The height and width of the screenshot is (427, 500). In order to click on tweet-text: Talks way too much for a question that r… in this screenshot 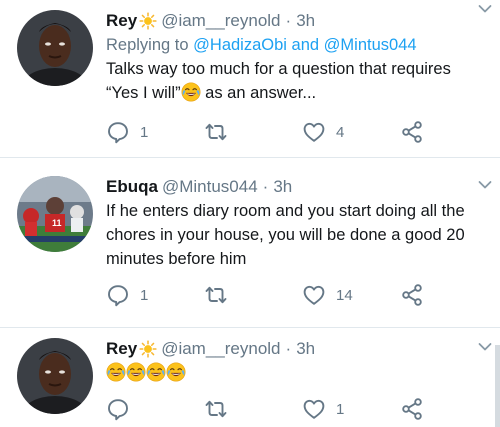, I will do `click(296, 81)`.